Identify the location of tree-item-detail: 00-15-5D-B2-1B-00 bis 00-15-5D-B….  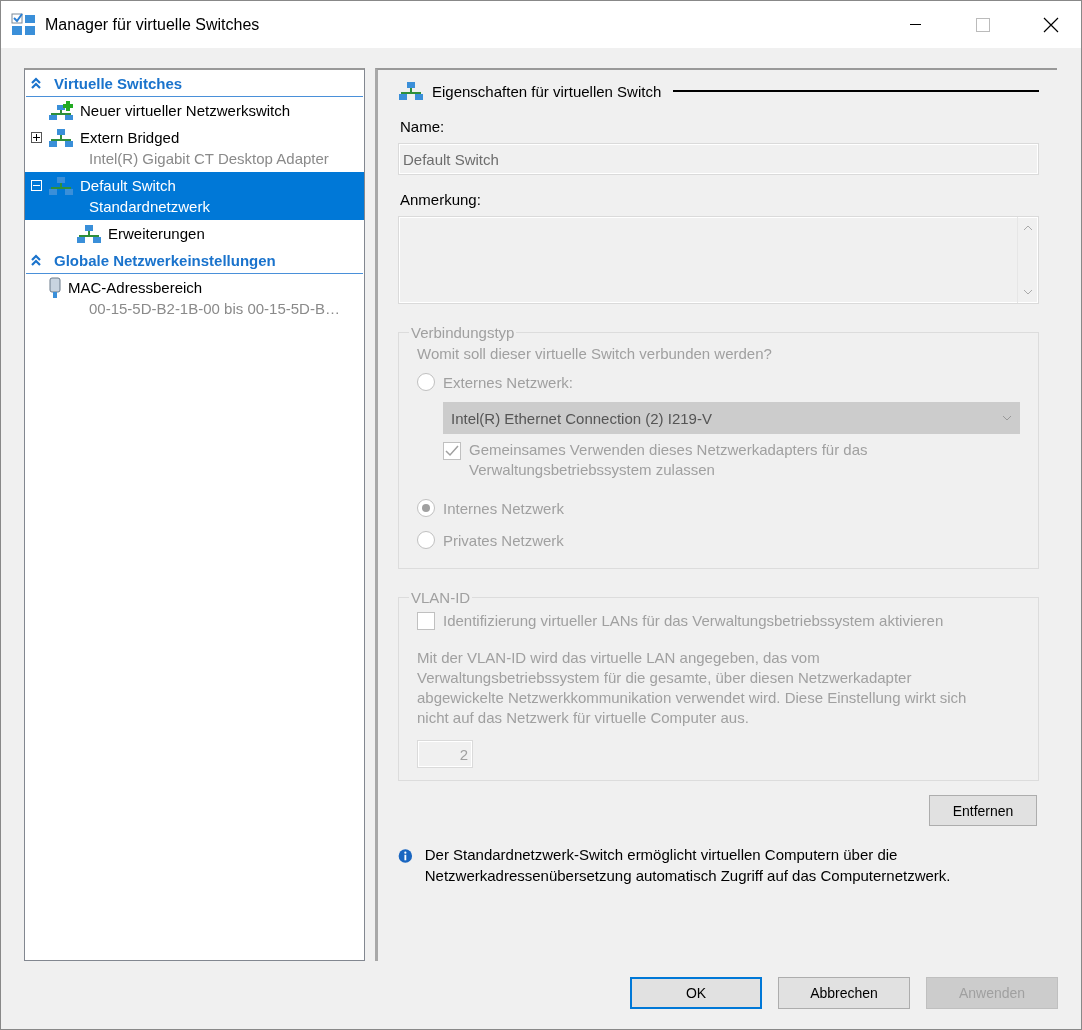
(214, 309).